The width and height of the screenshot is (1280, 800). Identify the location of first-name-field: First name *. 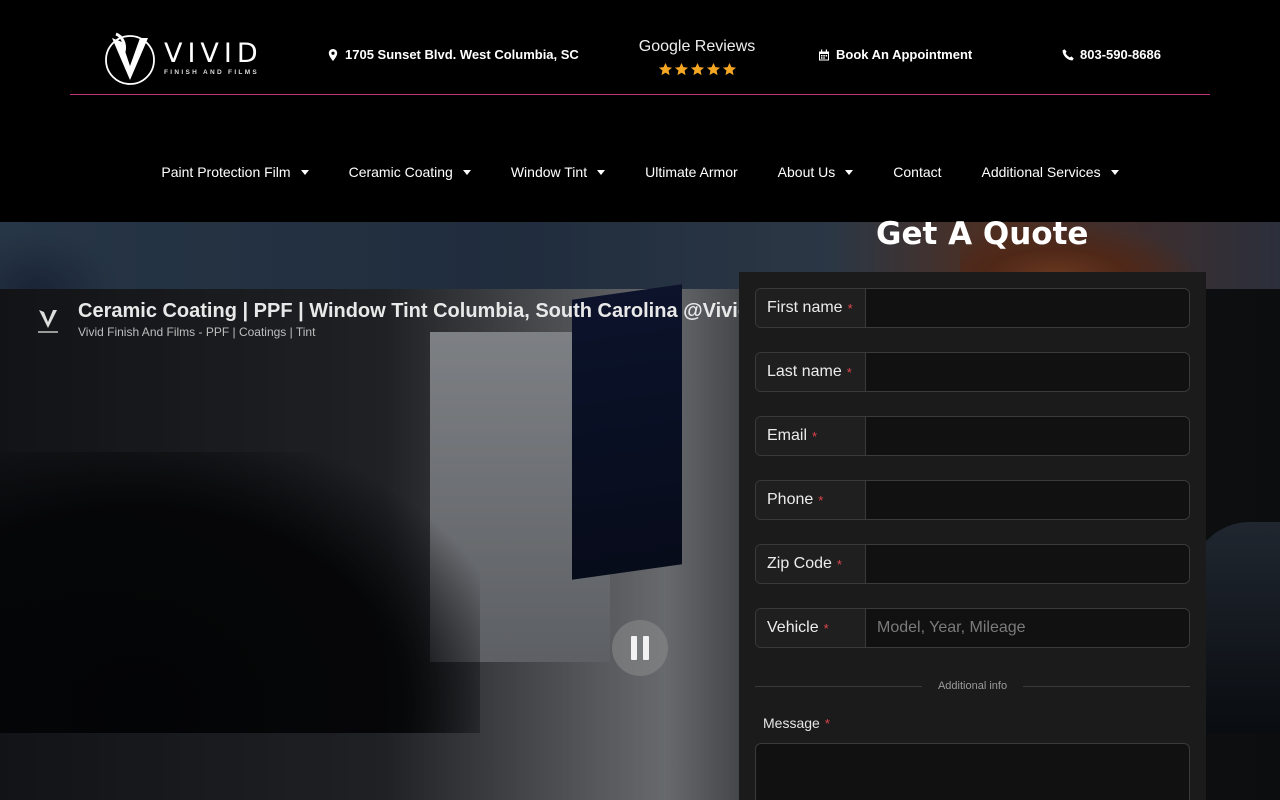
(972, 308).